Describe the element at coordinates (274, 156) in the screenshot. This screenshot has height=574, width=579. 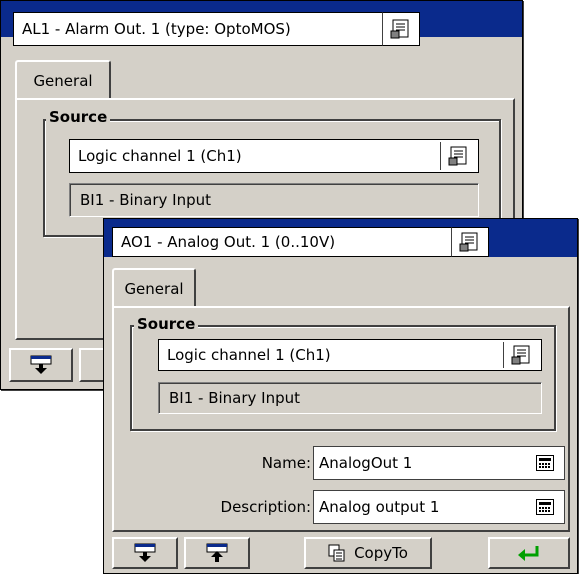
I see `back-source-combo: Logic channel 1 (Ch1)` at that location.